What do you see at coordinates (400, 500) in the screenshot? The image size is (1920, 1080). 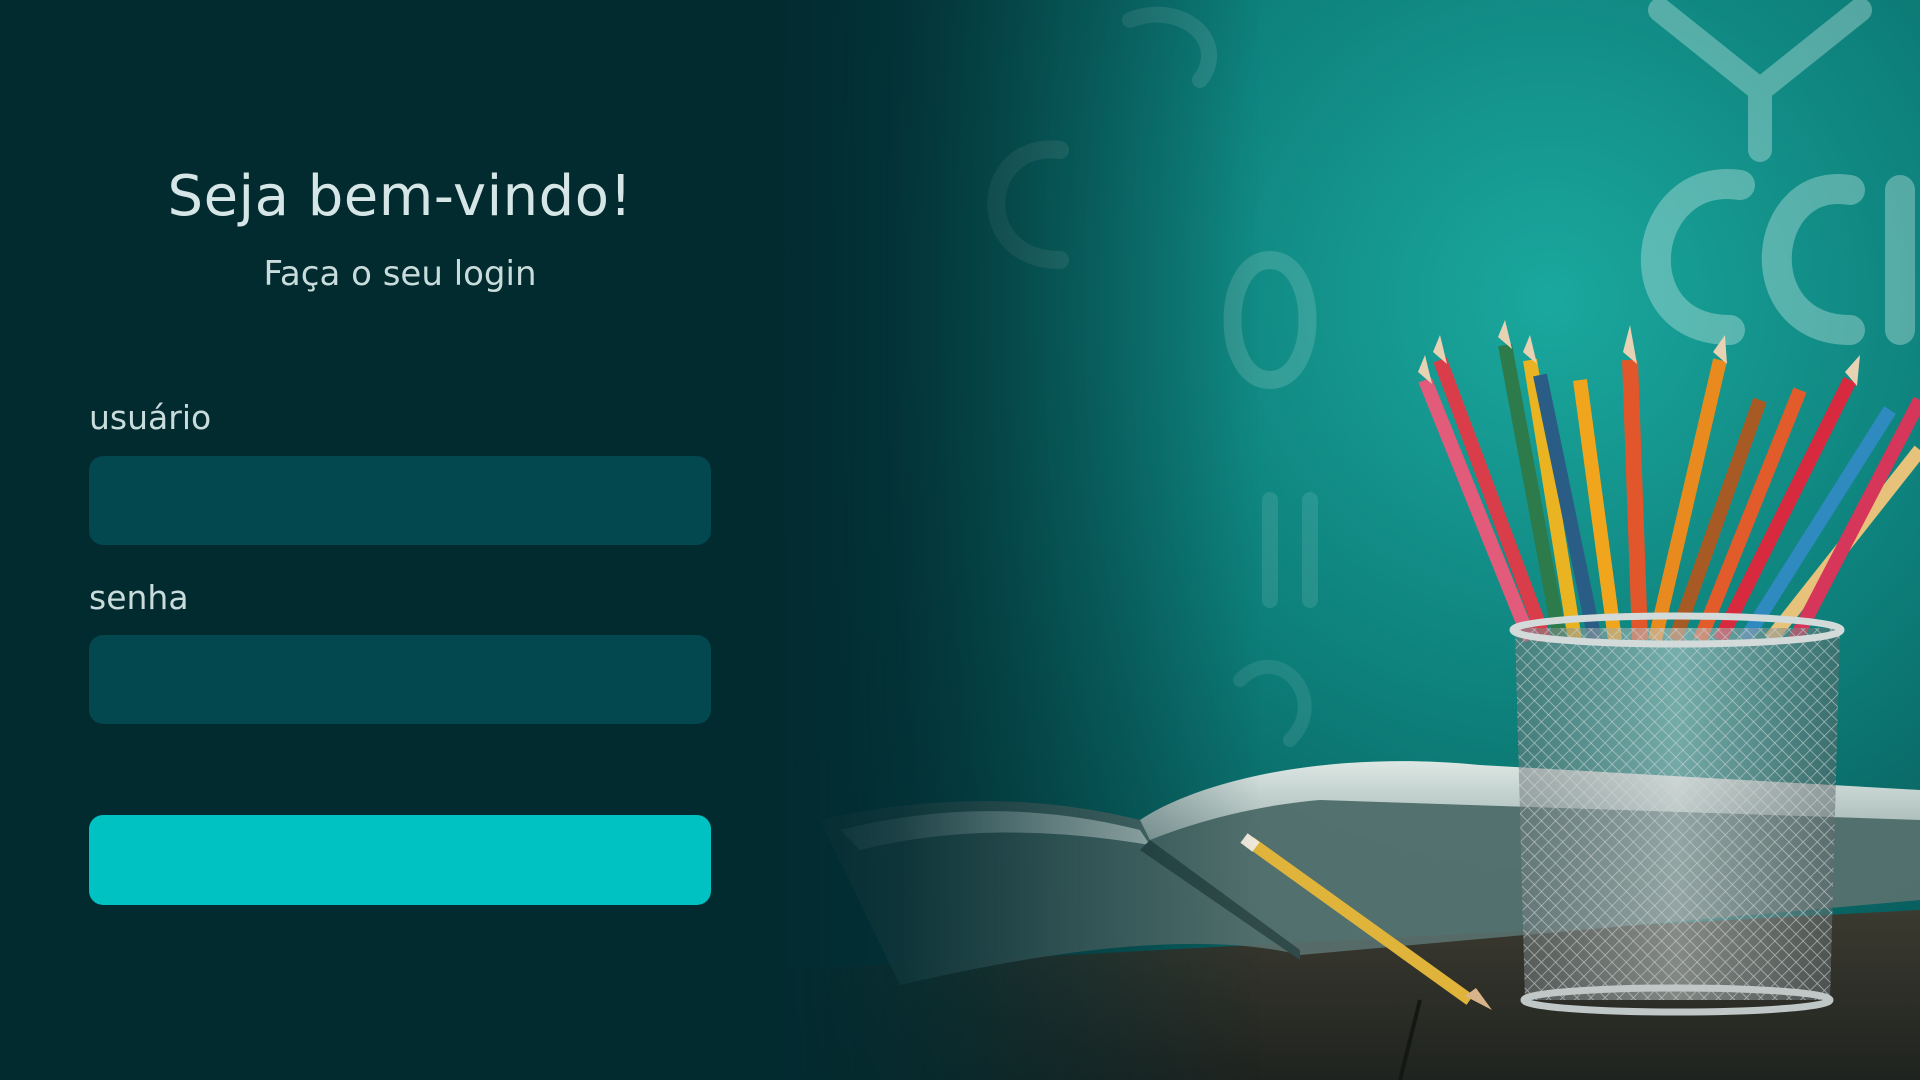 I see `username-input` at bounding box center [400, 500].